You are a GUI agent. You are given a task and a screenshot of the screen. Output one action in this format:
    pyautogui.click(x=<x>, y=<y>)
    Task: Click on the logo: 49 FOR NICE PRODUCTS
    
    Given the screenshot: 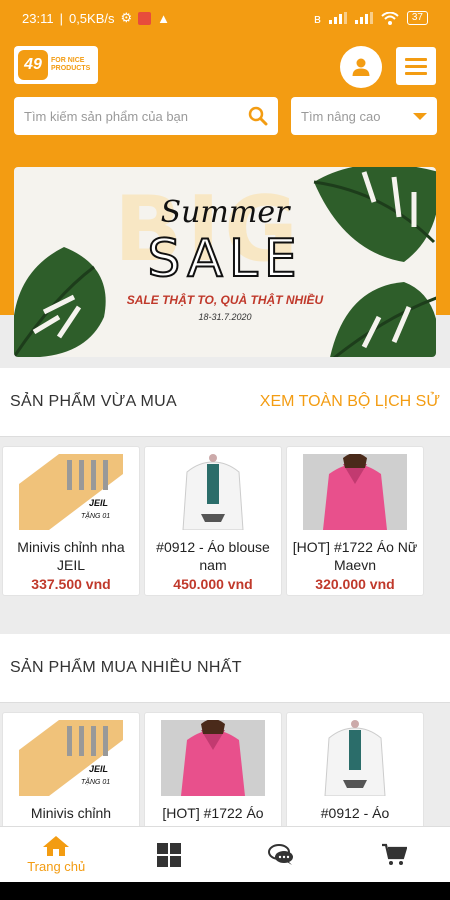 What is the action you would take?
    pyautogui.click(x=56, y=65)
    